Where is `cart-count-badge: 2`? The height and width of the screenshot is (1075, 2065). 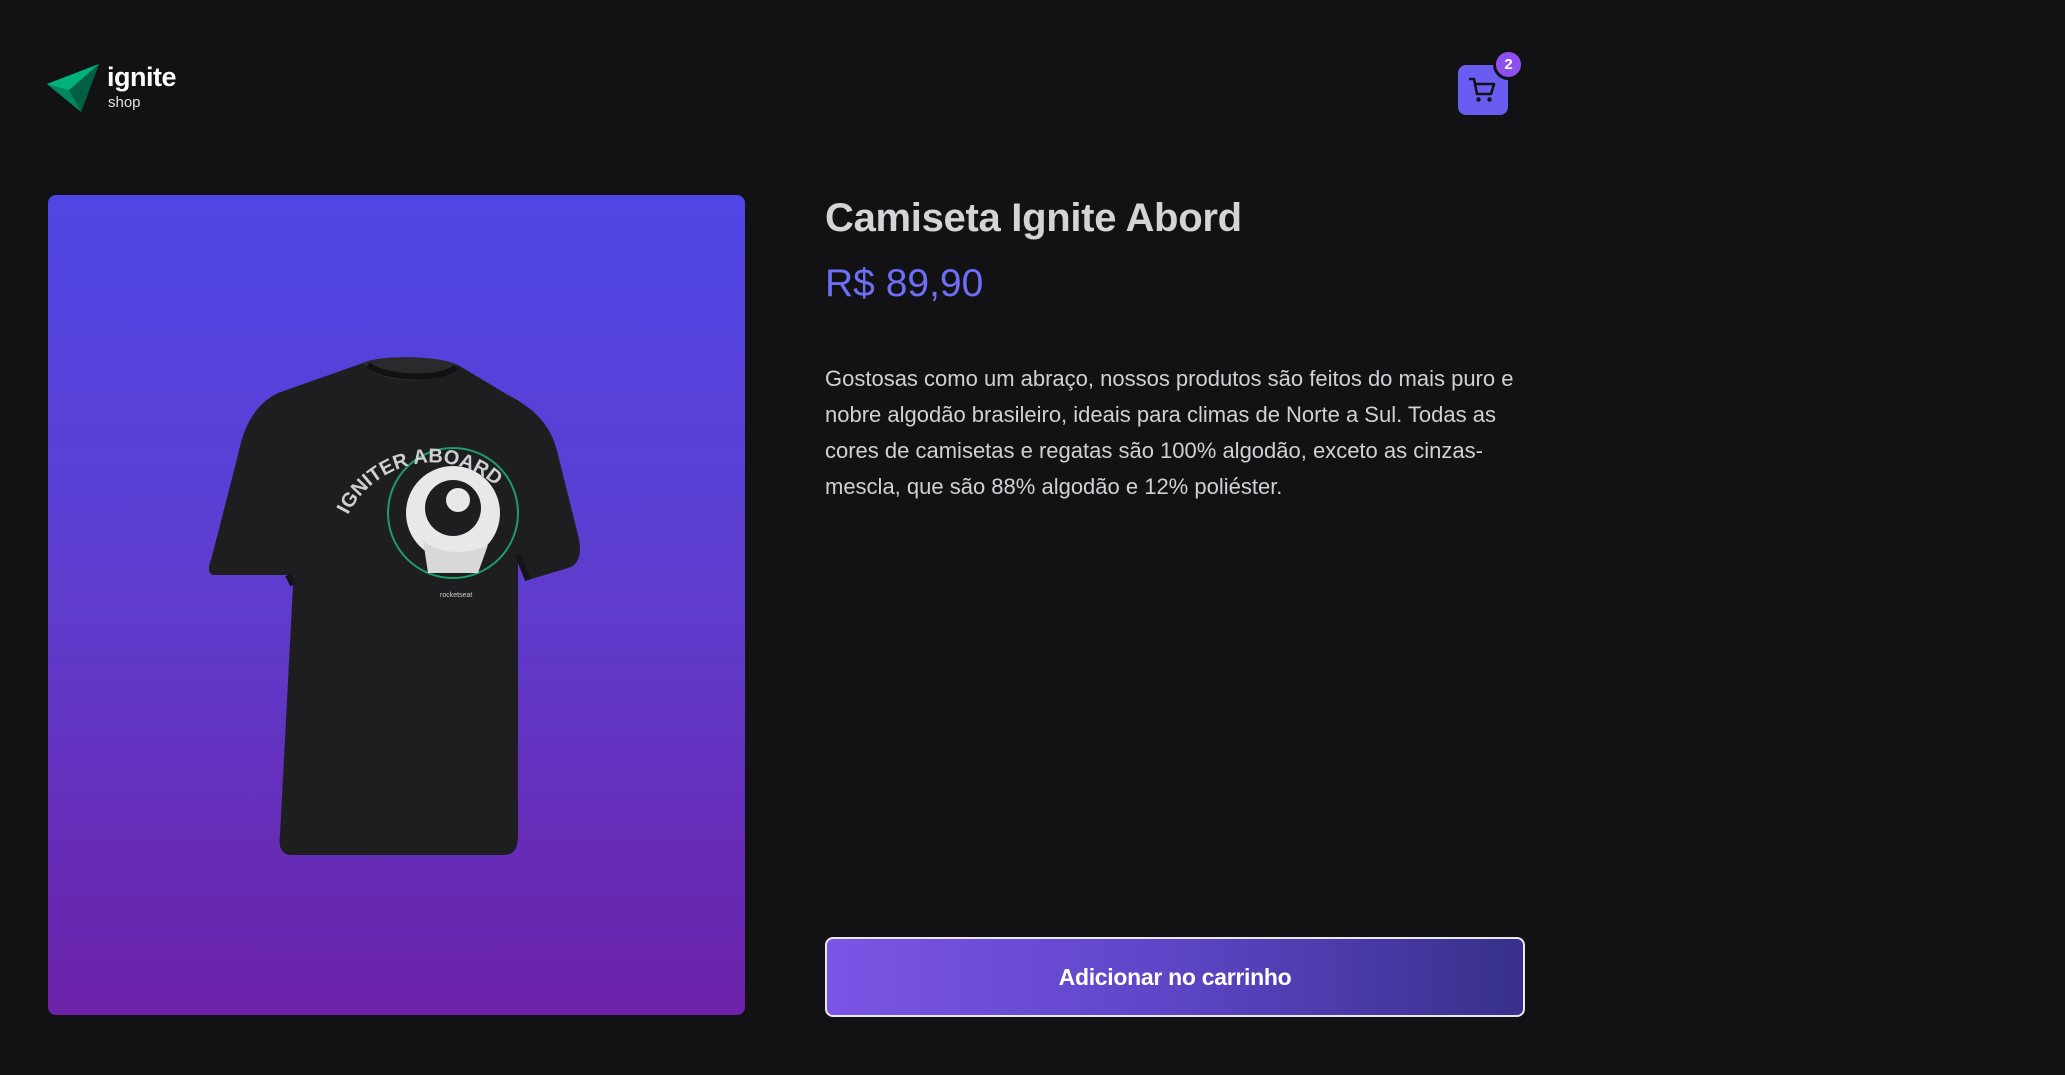
cart-count-badge: 2 is located at coordinates (1508, 64).